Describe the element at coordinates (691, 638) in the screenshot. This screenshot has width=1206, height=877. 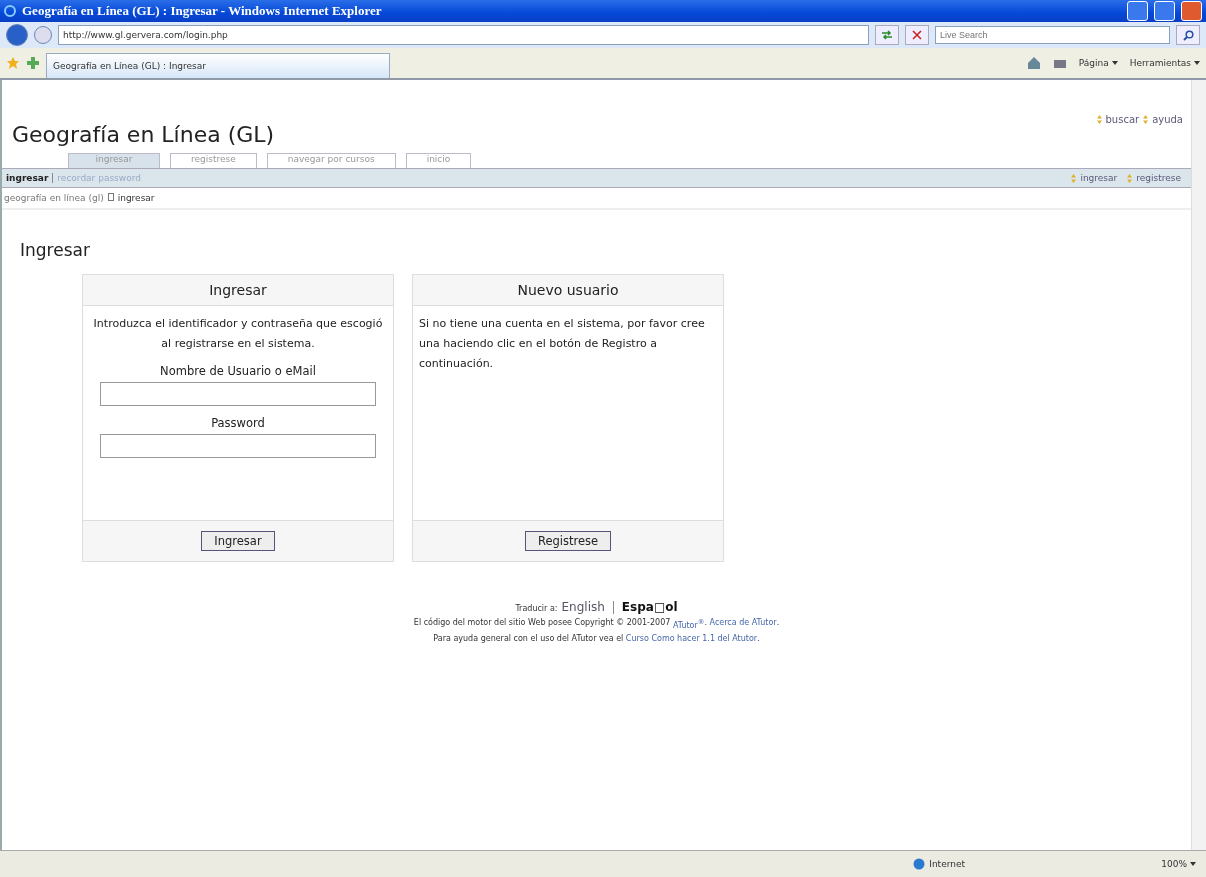
I see `footer-link: Curso Como hacer 1.1 del Atutor` at that location.